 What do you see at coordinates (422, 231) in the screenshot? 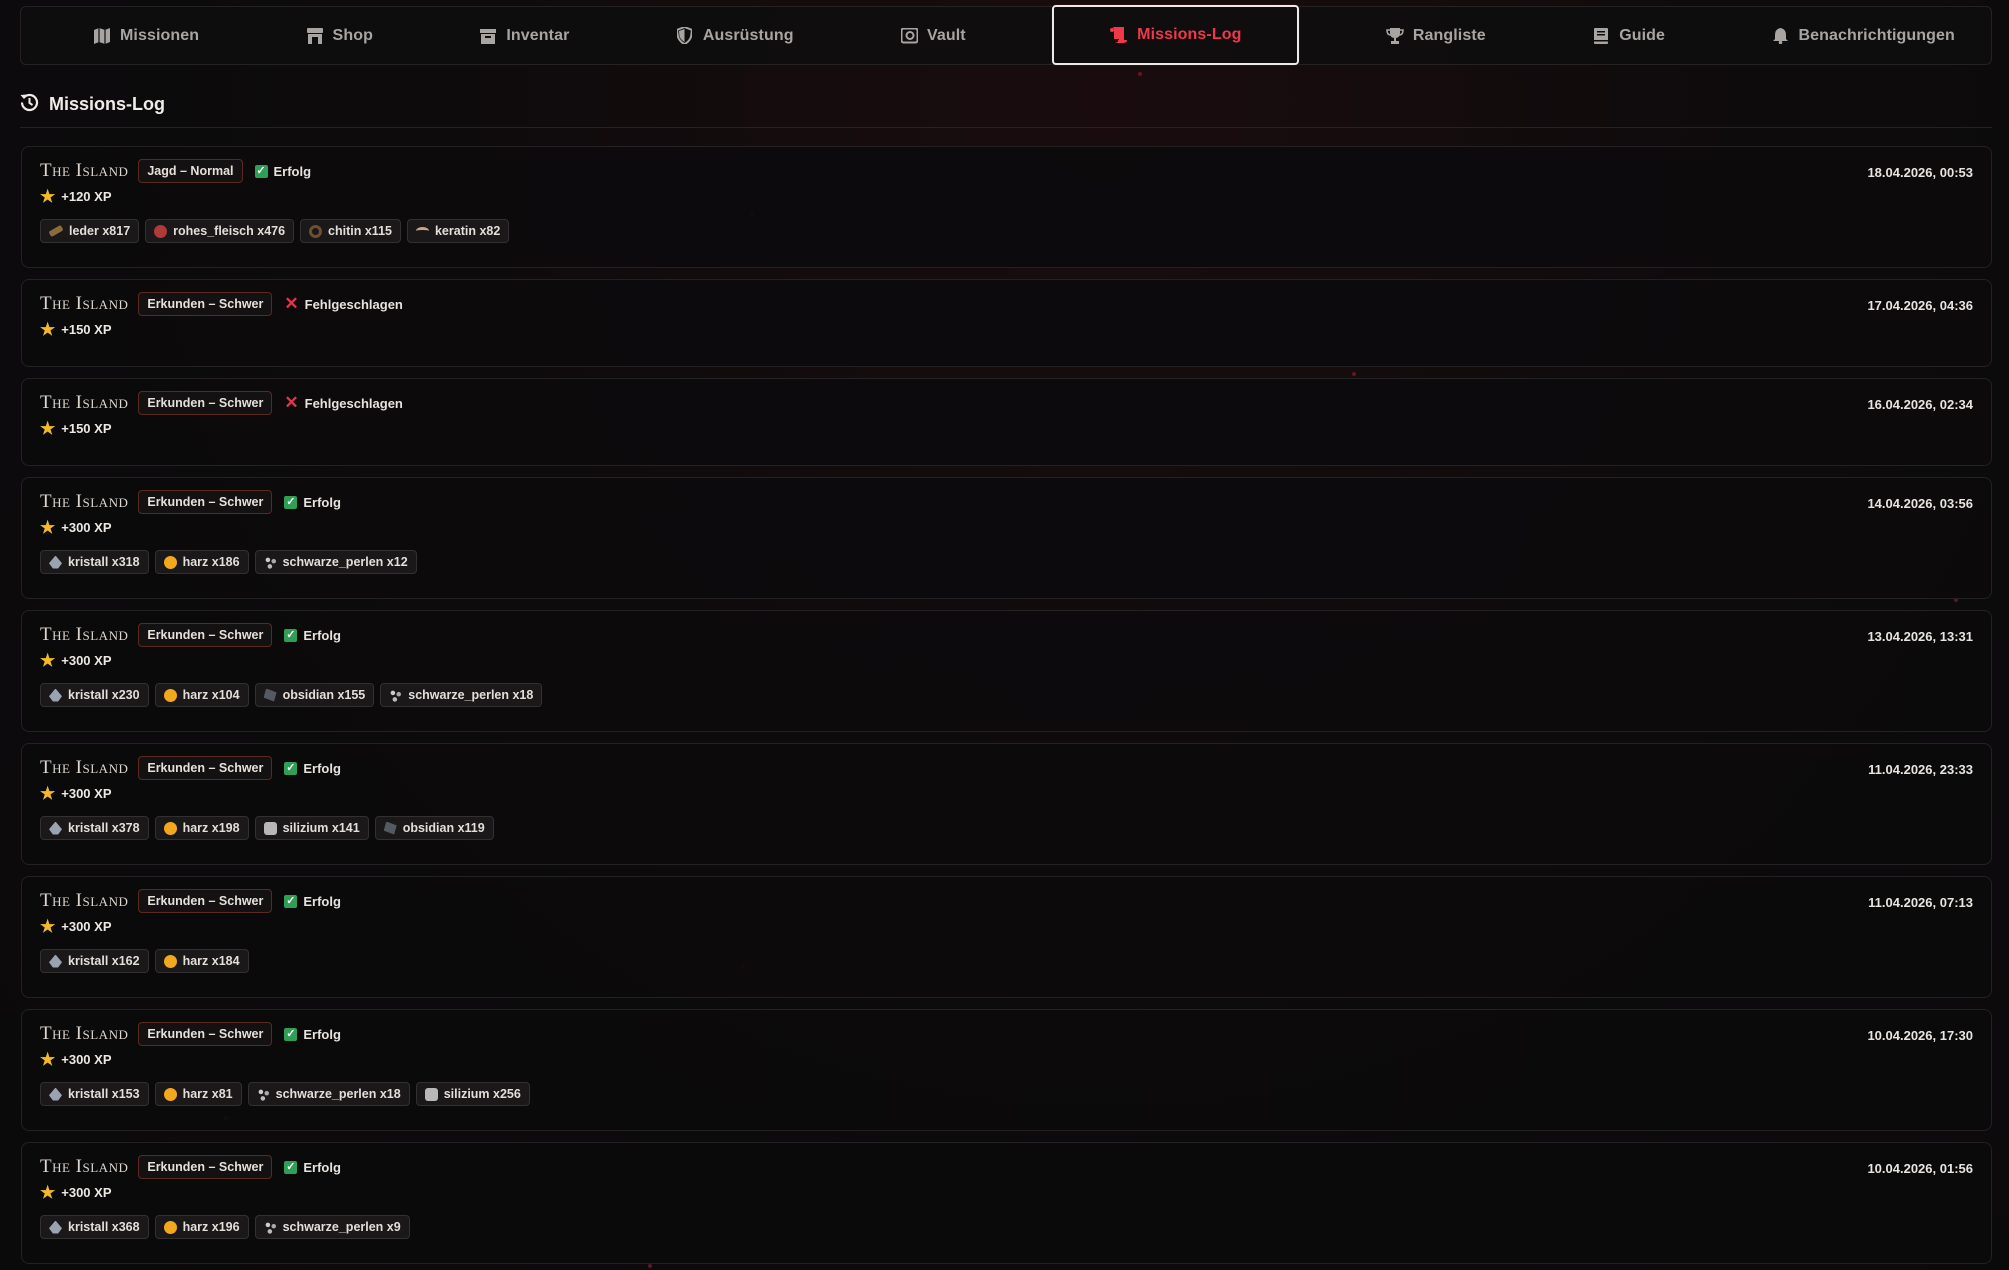
I see `keratin-icon` at bounding box center [422, 231].